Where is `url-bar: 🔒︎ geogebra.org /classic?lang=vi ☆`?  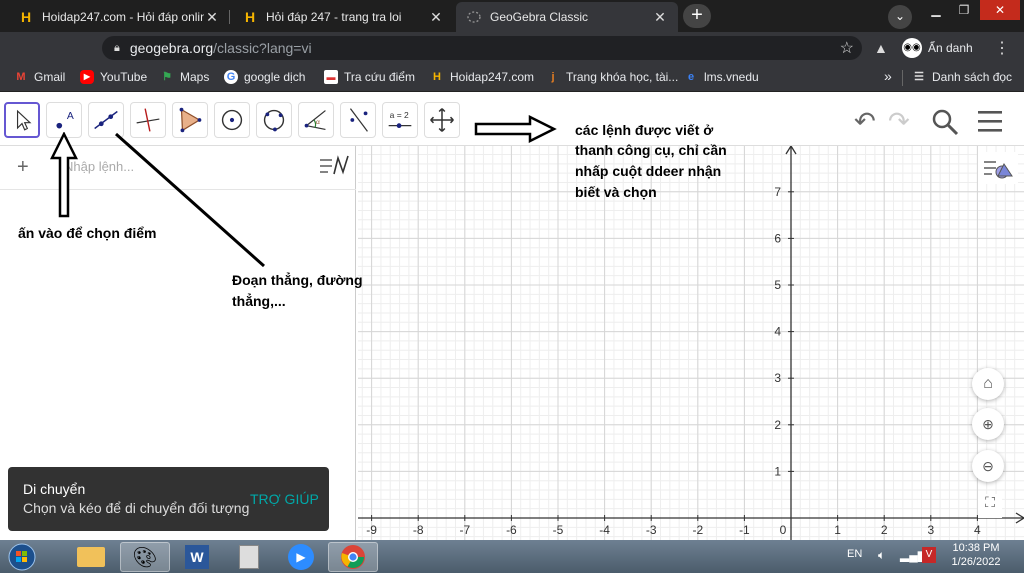 url-bar: 🔒︎ geogebra.org /classic?lang=vi ☆ is located at coordinates (482, 48).